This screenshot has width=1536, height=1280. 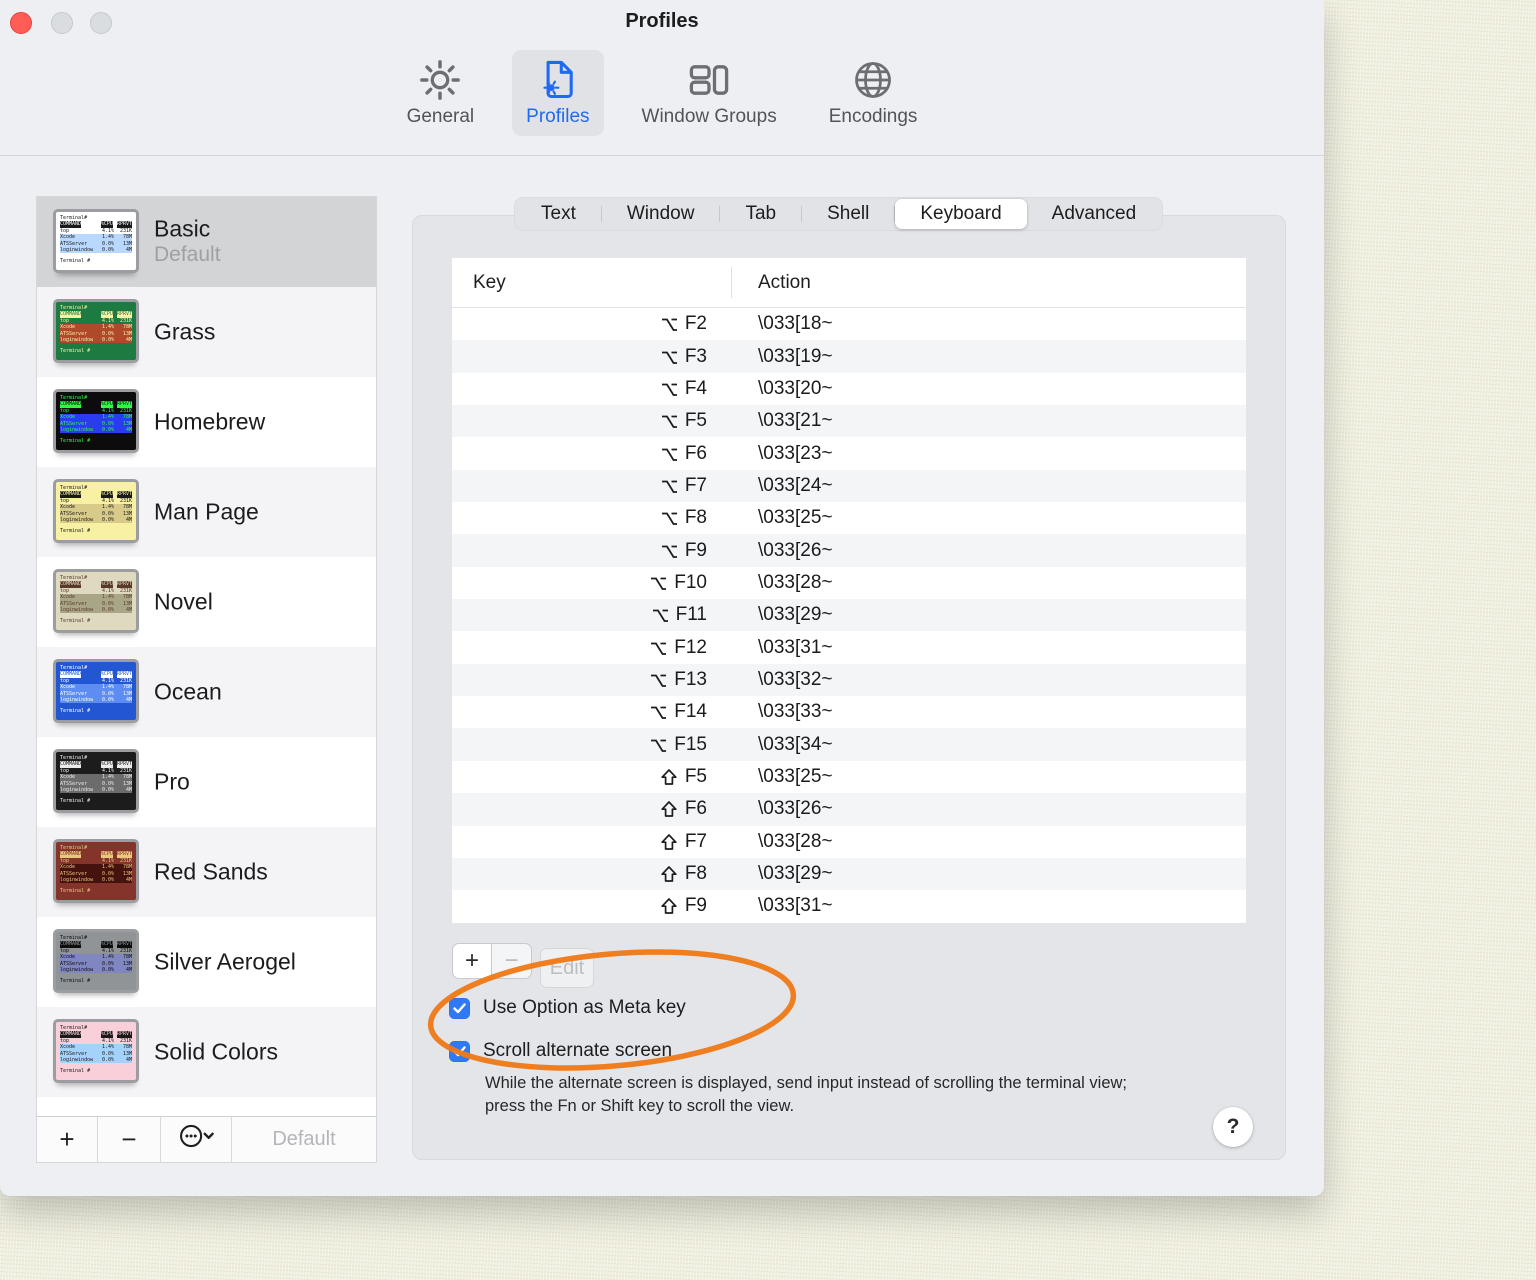 I want to click on checkbox-label: Use Option as Meta key, so click(x=584, y=1008).